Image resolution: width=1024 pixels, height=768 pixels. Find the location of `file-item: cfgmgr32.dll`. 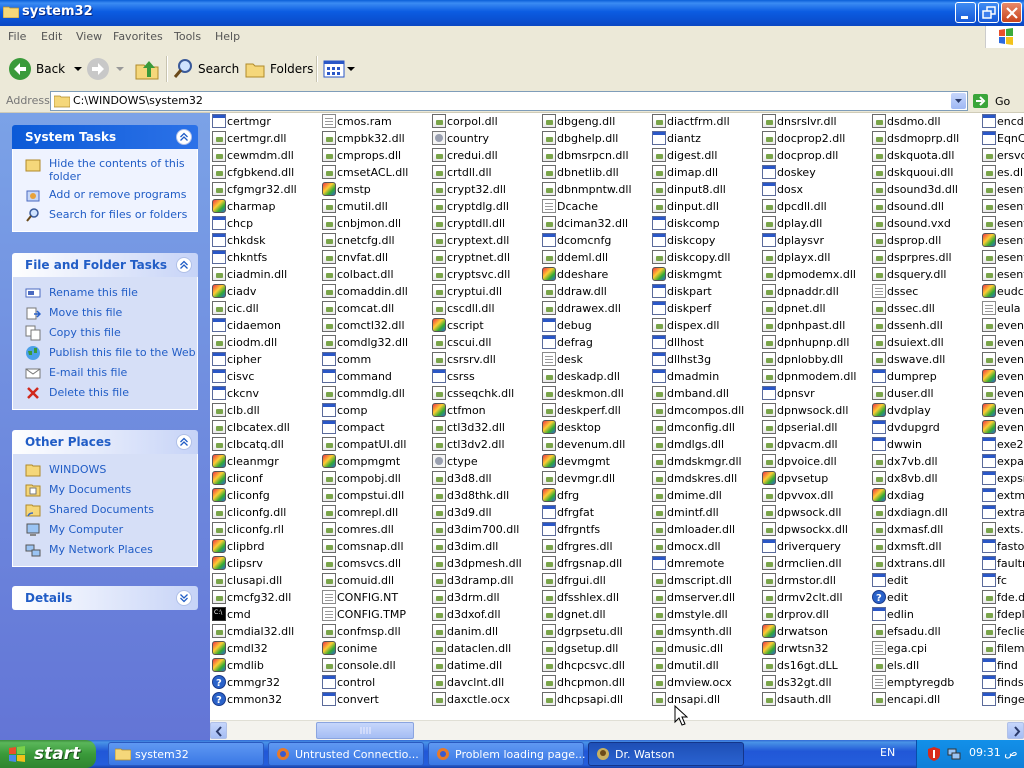

file-item: cfgmgr32.dll is located at coordinates (265, 189).